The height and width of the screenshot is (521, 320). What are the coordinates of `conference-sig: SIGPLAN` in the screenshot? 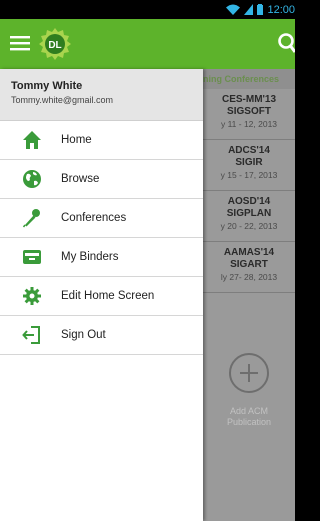 It's located at (249, 213).